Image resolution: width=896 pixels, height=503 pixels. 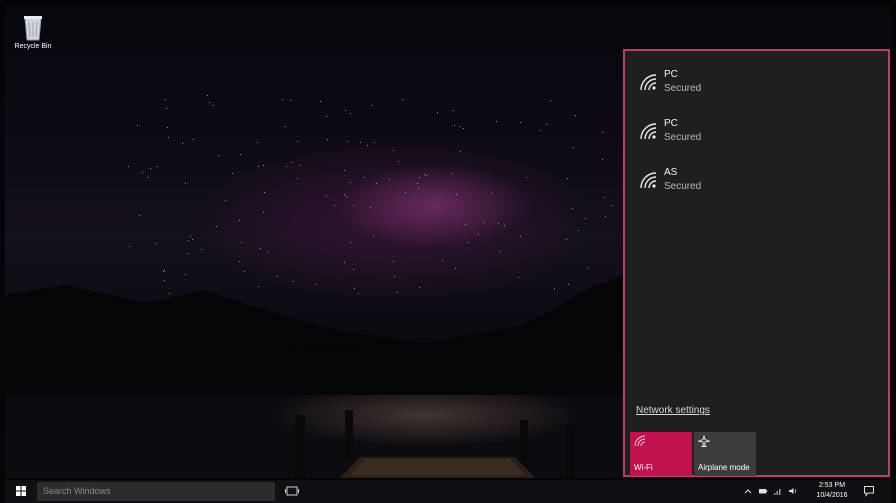 What do you see at coordinates (763, 491) in the screenshot?
I see `battery-icon` at bounding box center [763, 491].